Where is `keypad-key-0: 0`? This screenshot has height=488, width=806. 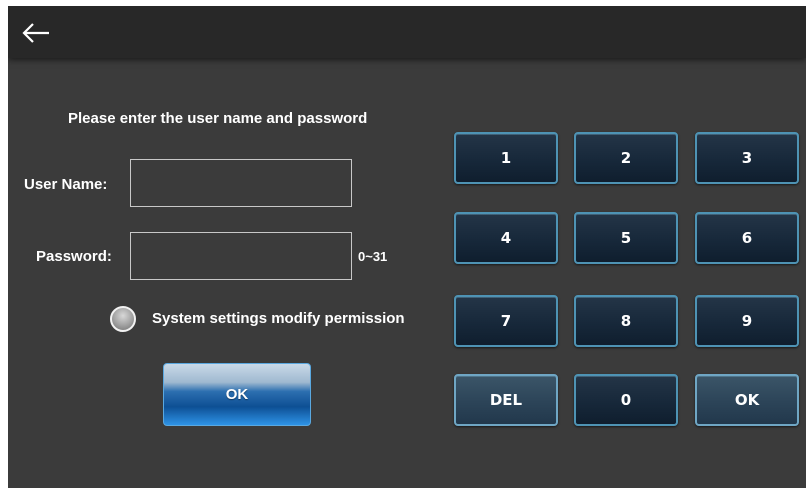
keypad-key-0: 0 is located at coordinates (626, 400).